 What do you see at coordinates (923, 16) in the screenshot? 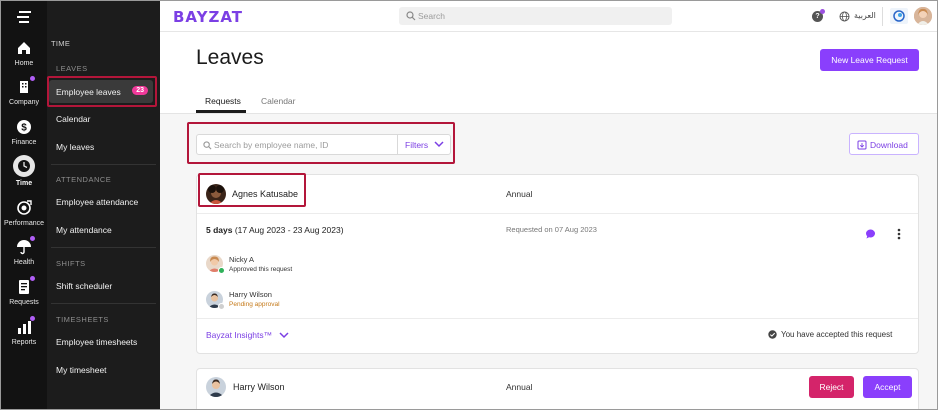
I see `user-avatar` at bounding box center [923, 16].